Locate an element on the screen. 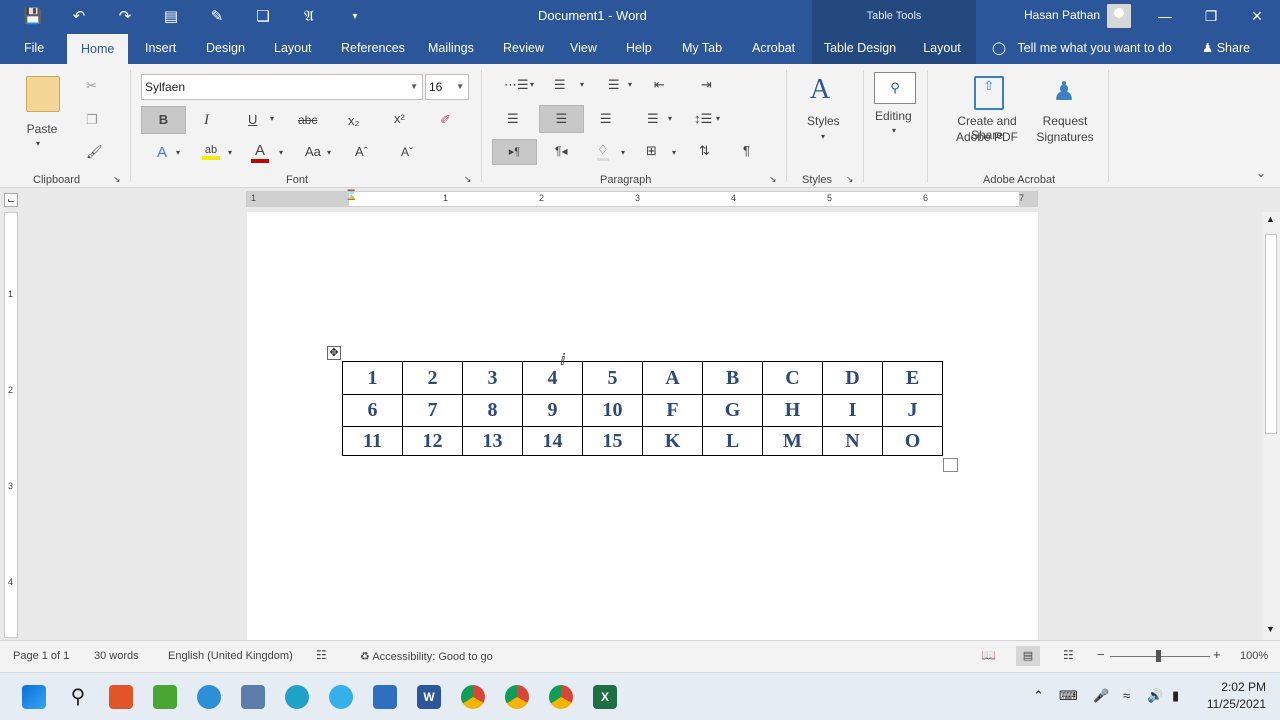 This screenshot has height=720, width=1280. share-button: ♟ Share is located at coordinates (1226, 48).